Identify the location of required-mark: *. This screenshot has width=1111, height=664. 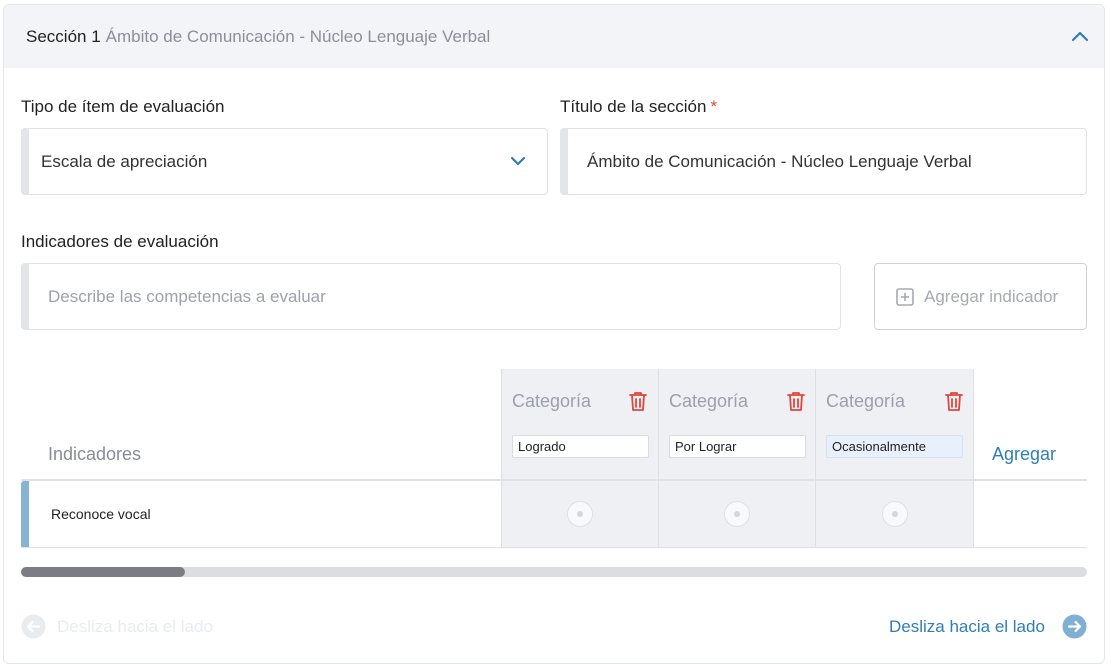
(714, 106).